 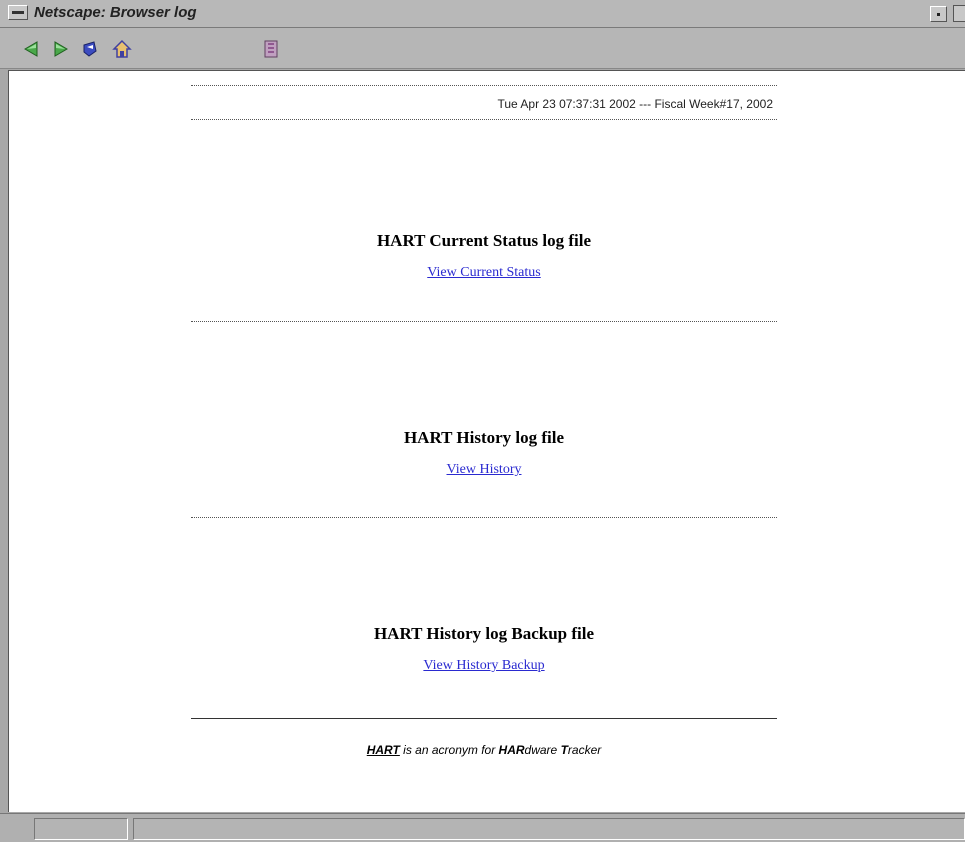 I want to click on view-history-link: View History, so click(x=484, y=469).